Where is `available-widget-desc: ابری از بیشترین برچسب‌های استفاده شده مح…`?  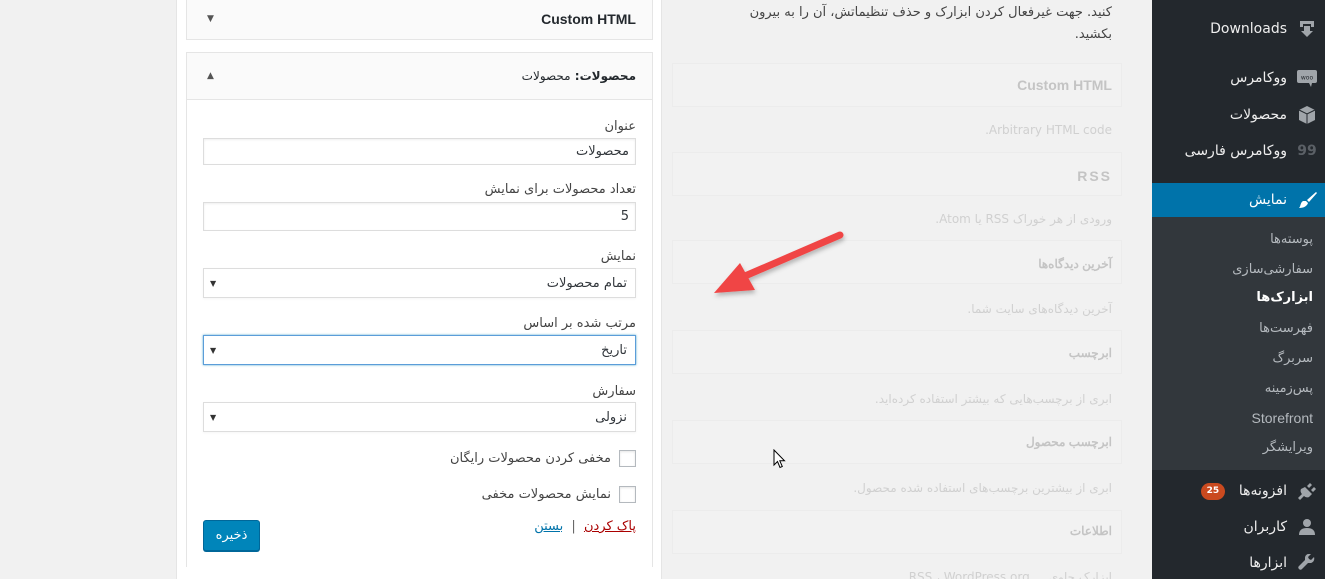
available-widget-desc: ابری از بیشترین برچسب‌های استفاده شده مح… is located at coordinates (982, 488).